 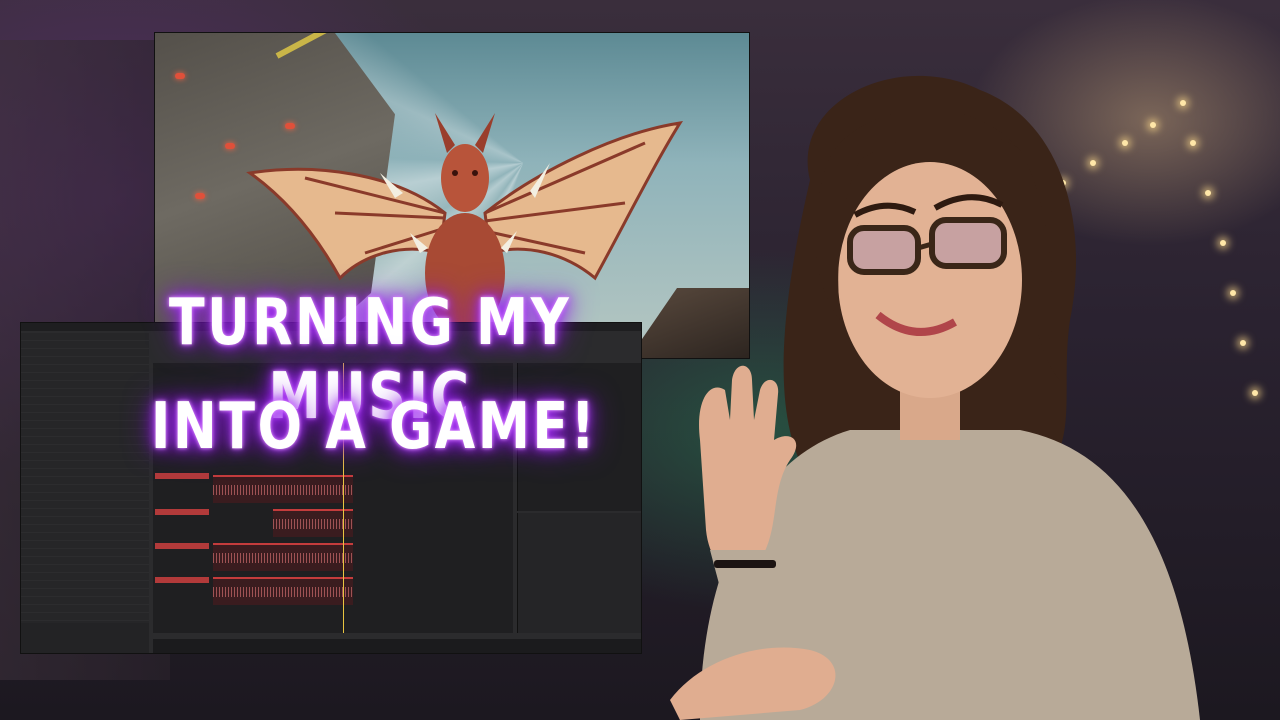 I want to click on meter-panel, so click(x=579, y=573).